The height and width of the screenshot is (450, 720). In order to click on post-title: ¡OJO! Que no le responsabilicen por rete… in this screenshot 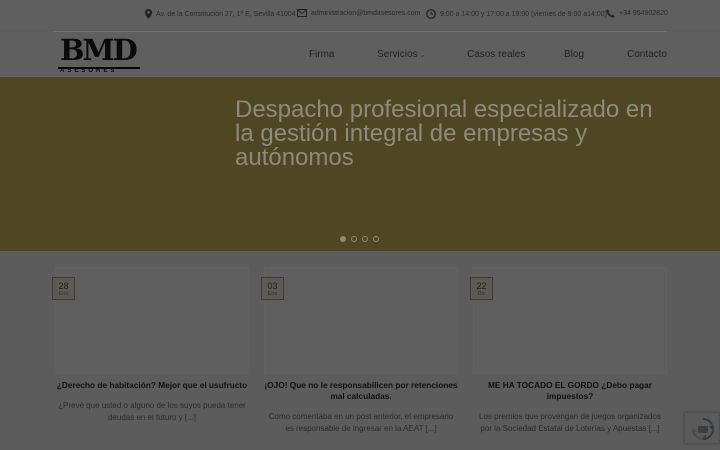, I will do `click(361, 391)`.